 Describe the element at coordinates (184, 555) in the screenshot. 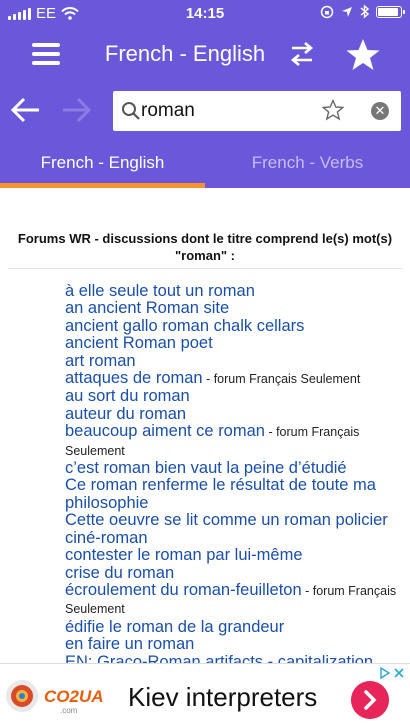

I see `forum-result-link: contester le roman par lui-même` at that location.